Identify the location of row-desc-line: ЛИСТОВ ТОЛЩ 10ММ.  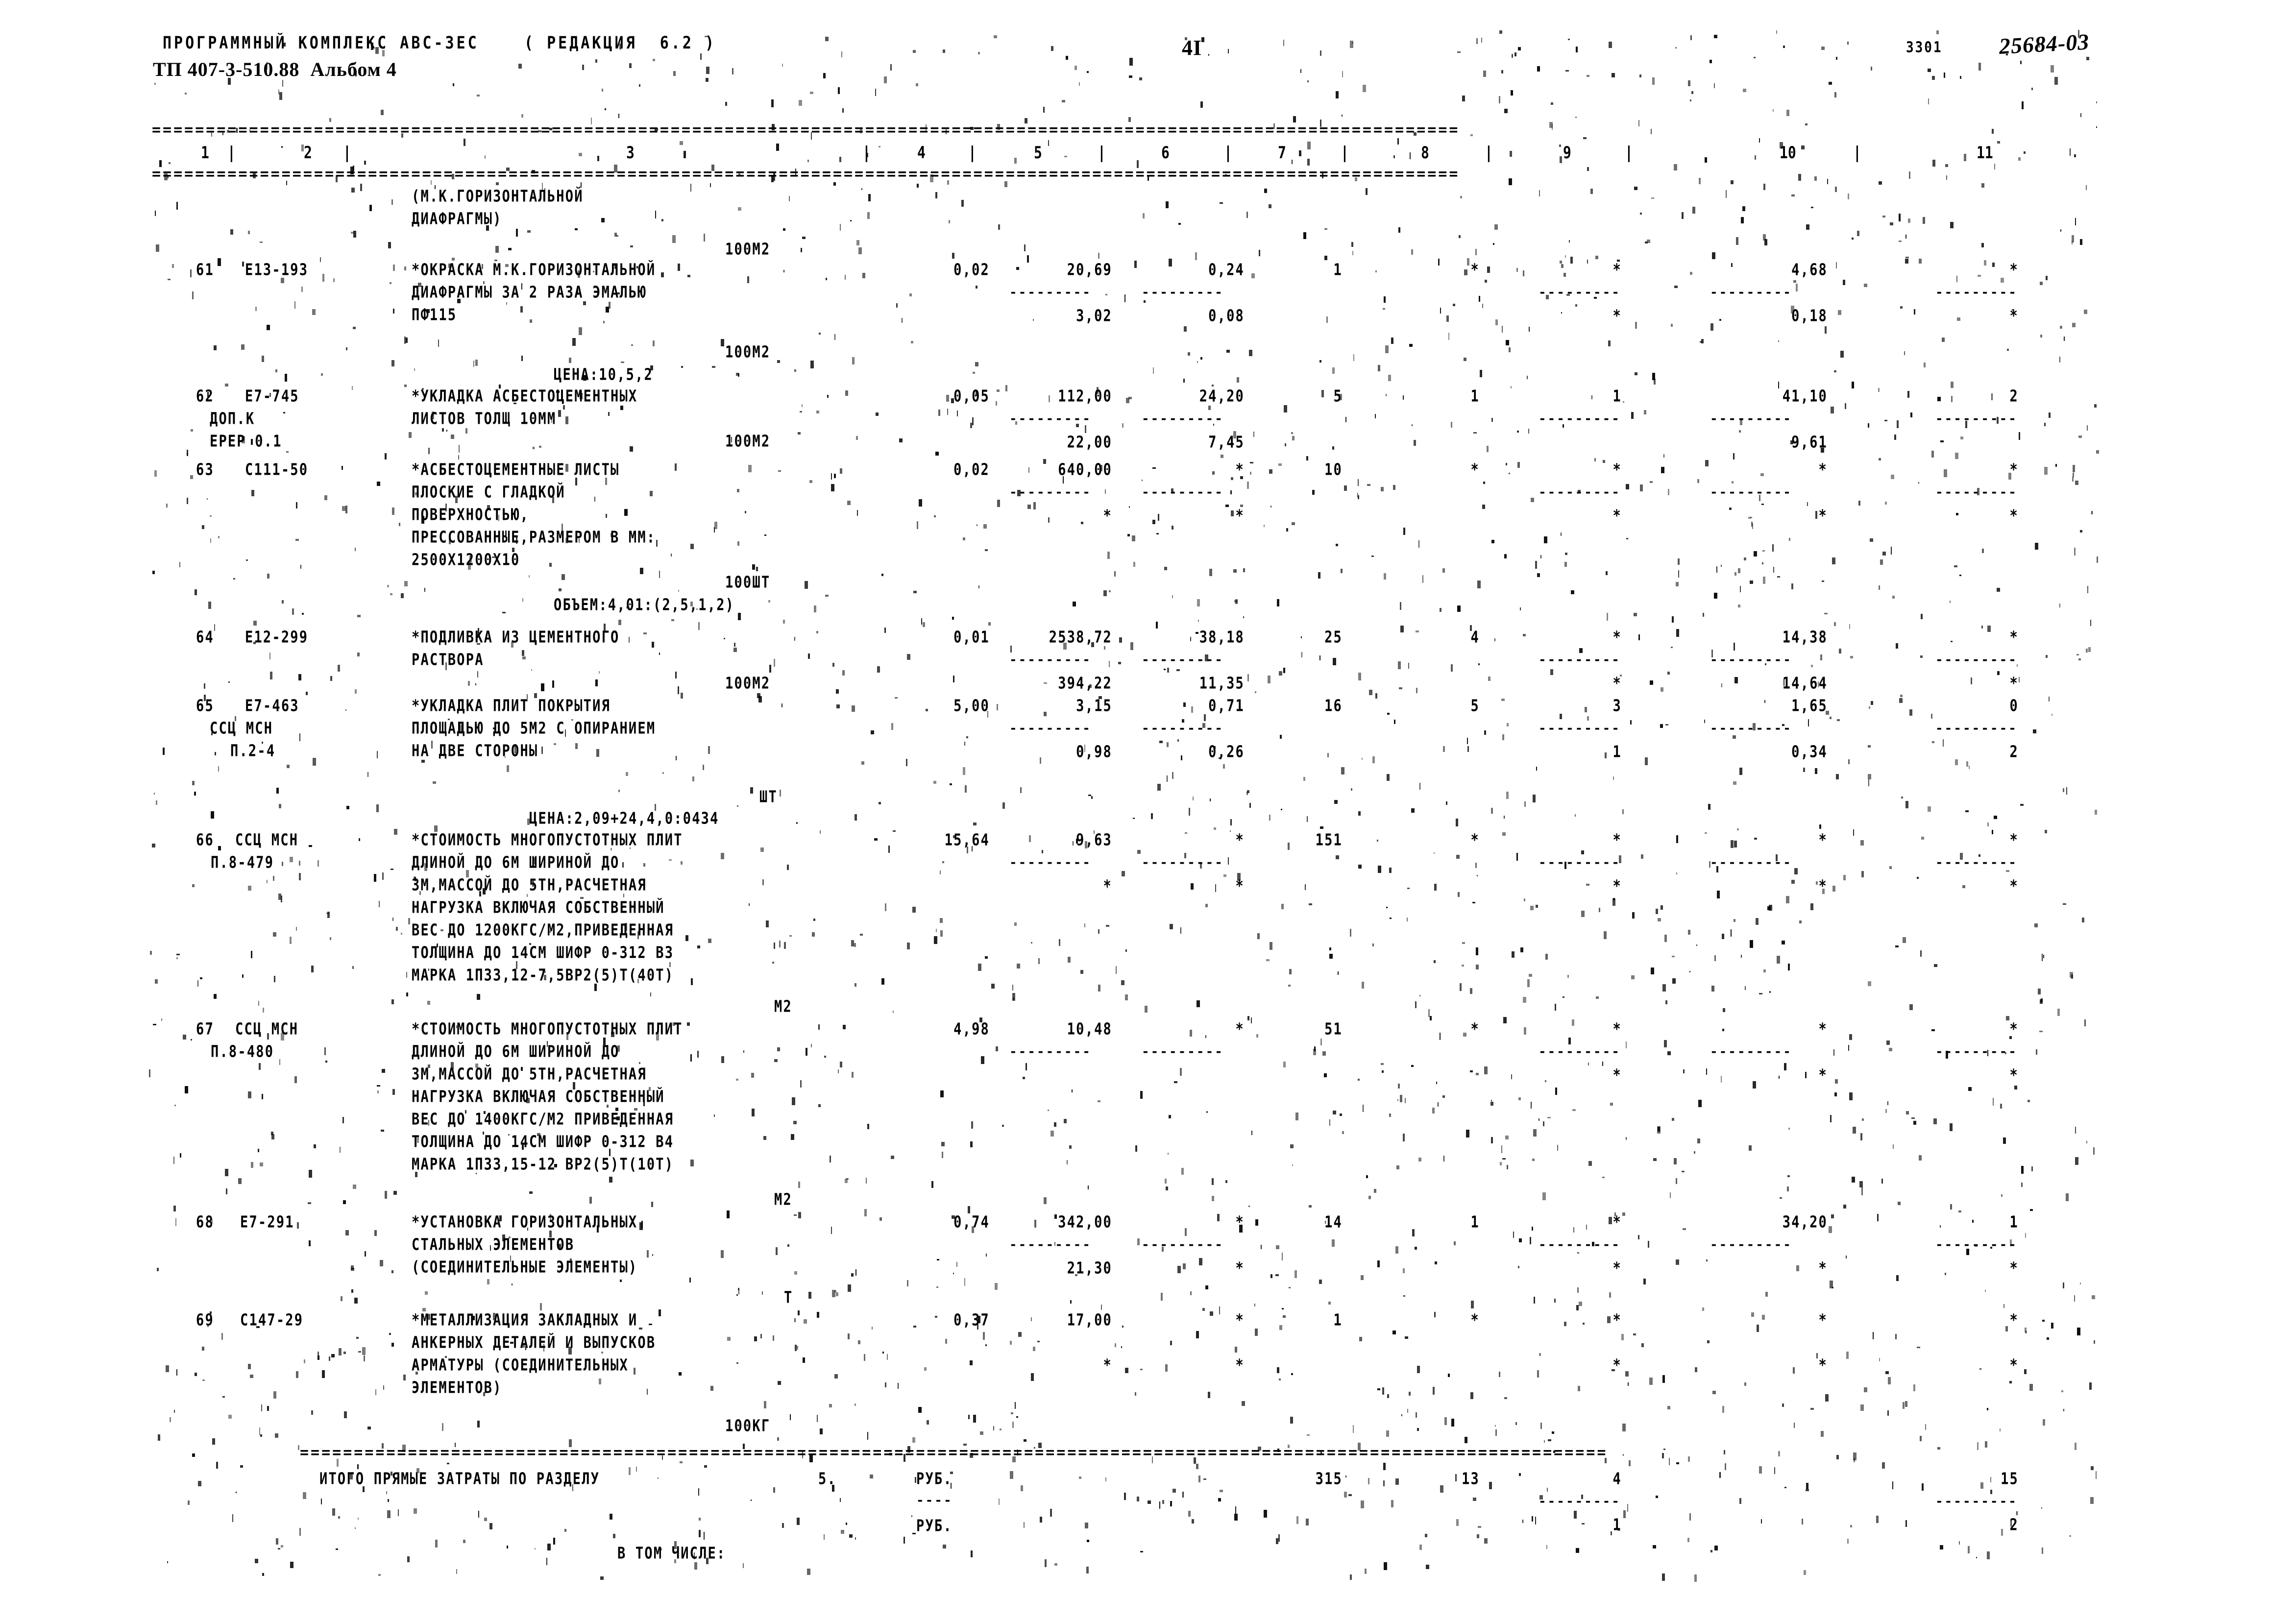
(484, 419).